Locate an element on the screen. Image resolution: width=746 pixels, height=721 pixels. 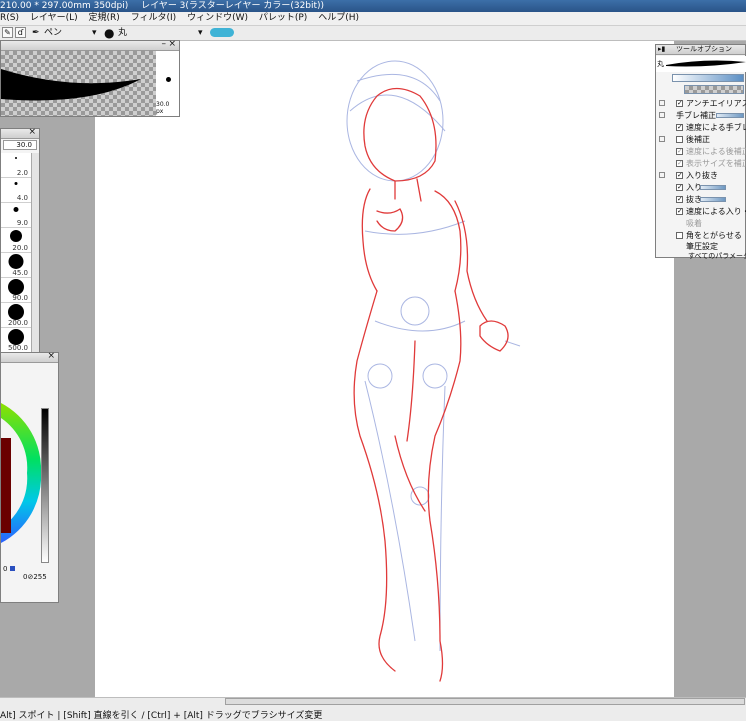
opacity-slider is located at coordinates (714, 89).